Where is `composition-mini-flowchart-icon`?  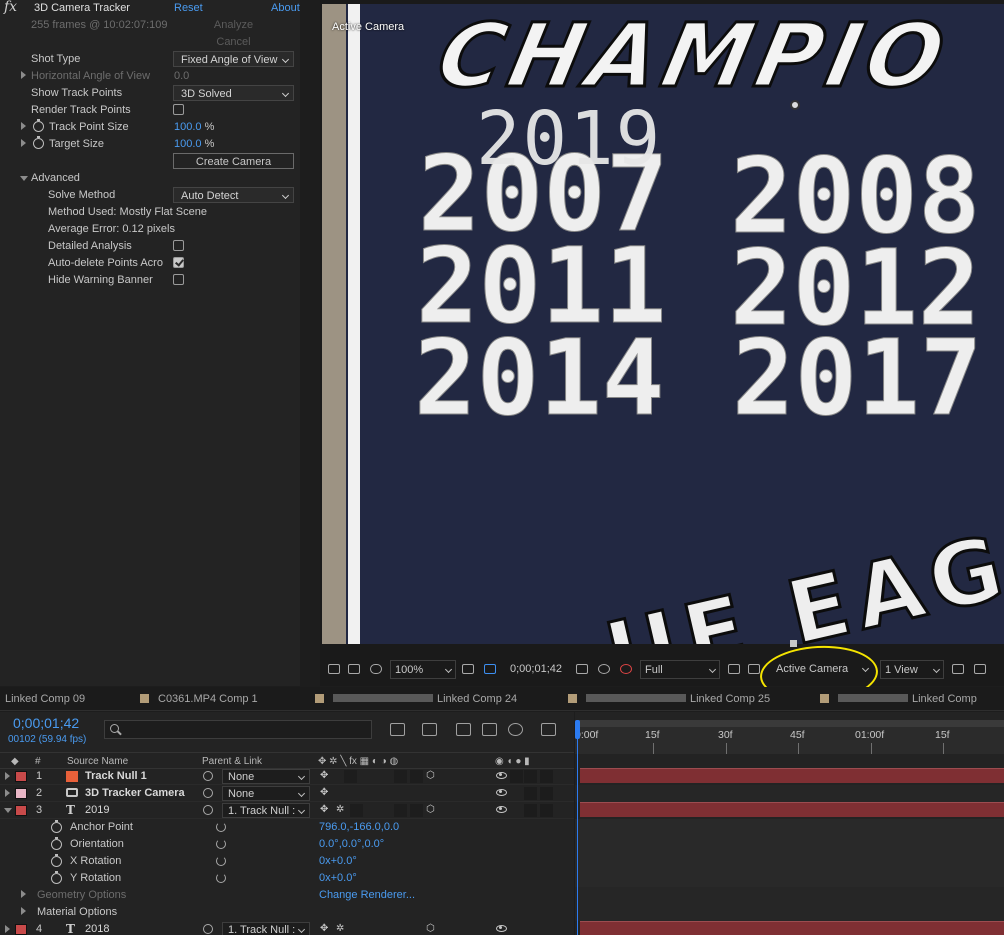
composition-mini-flowchart-icon is located at coordinates (397, 729).